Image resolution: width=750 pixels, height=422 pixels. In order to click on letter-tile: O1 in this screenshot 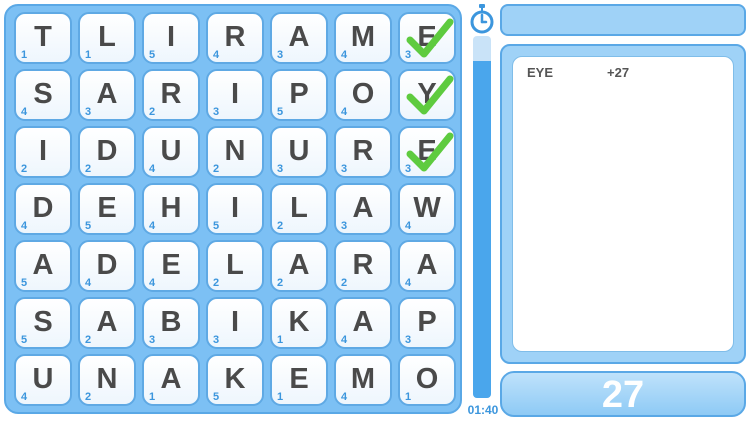, I will do `click(427, 380)`.